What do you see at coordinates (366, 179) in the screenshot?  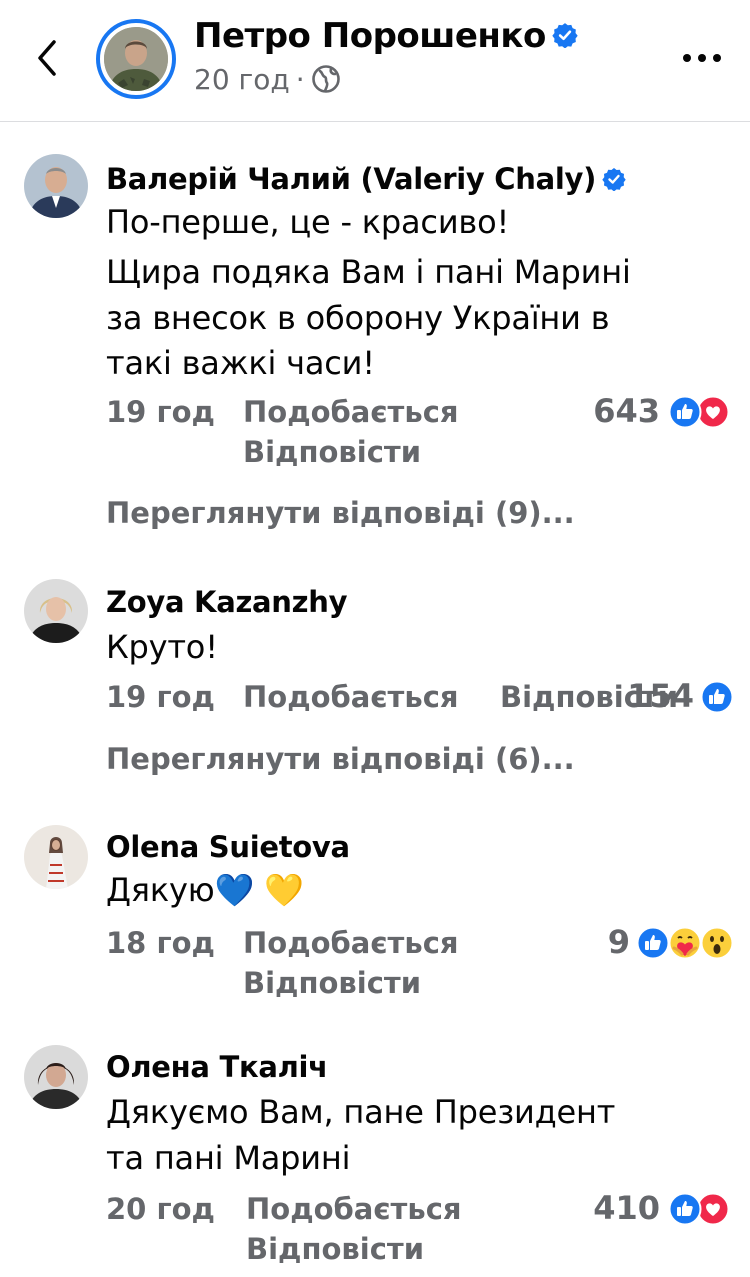 I see `comment-author: Валерій Чалий (Valeriy Chaly)` at bounding box center [366, 179].